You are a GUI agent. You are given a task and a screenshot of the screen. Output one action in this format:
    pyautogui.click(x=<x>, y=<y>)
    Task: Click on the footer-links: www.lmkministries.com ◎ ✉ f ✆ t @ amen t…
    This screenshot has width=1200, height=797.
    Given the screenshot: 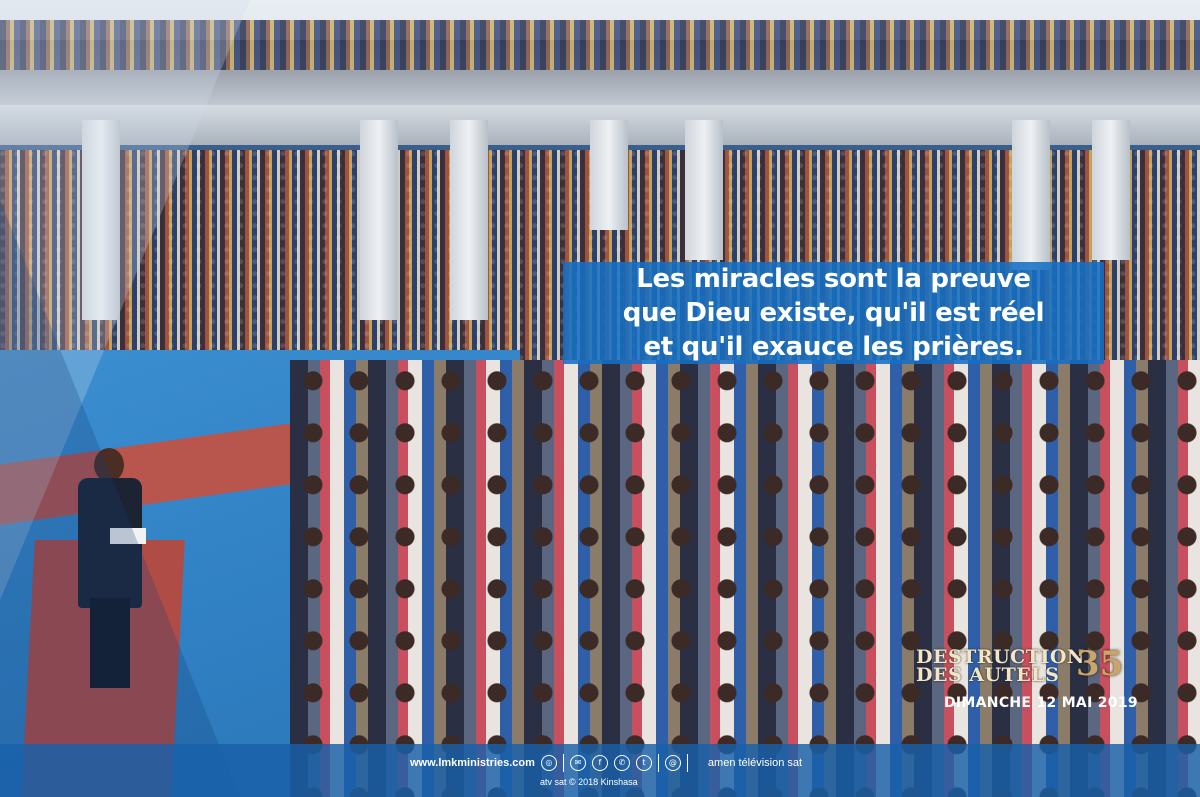 What is the action you would take?
    pyautogui.click(x=606, y=763)
    